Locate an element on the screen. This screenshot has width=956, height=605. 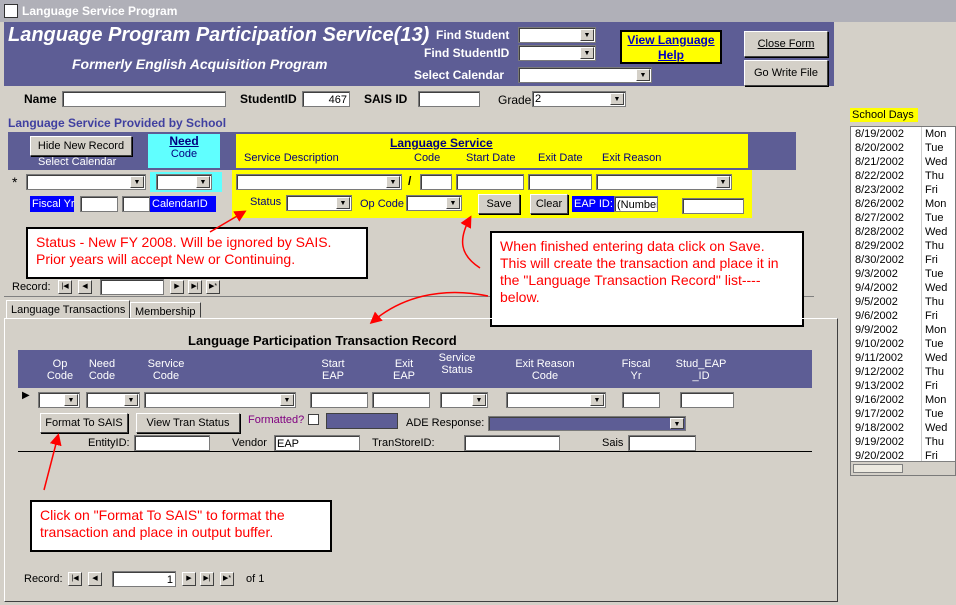
service-record-field is located at coordinates (132, 287).